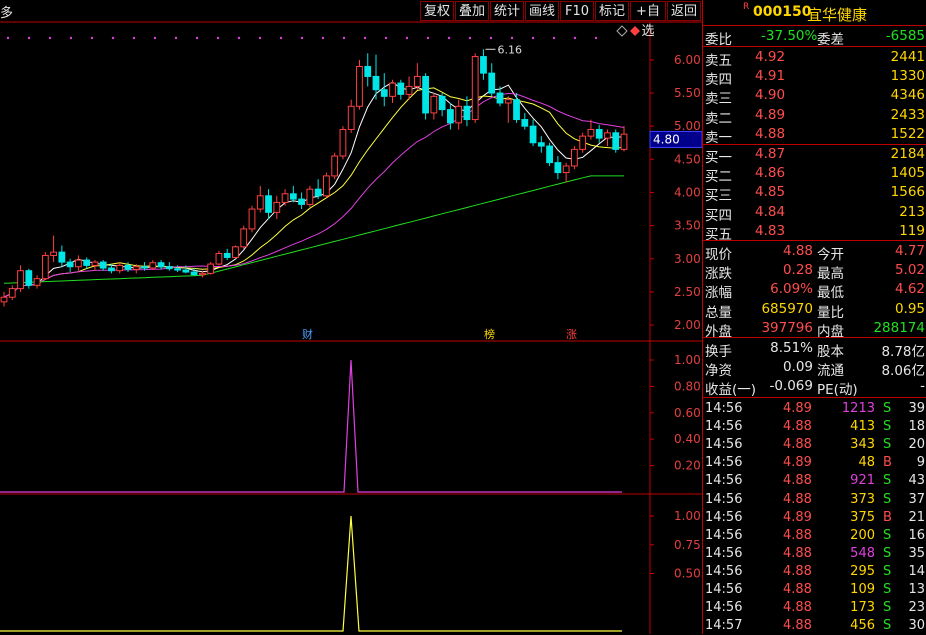 Image resolution: width=926 pixels, height=635 pixels. What do you see at coordinates (830, 274) in the screenshot?
I see `stat-label: 最高` at bounding box center [830, 274].